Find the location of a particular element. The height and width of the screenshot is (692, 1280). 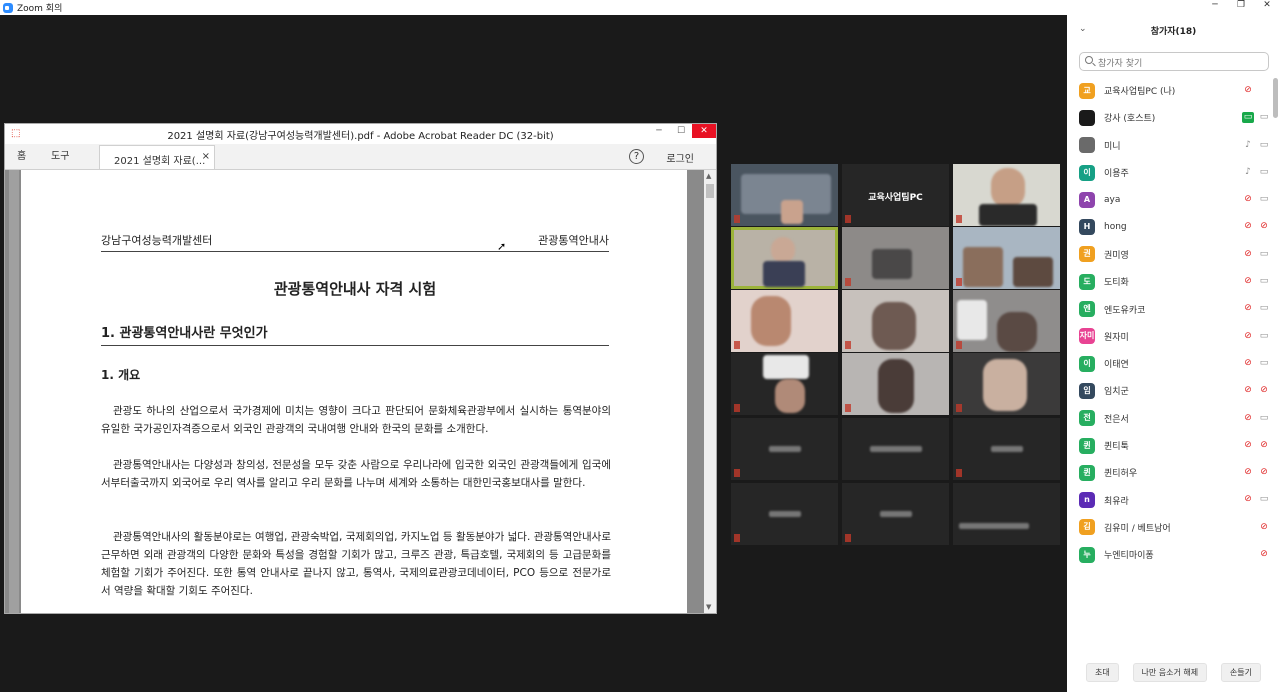

participant-name: 권미영 is located at coordinates (1116, 255).